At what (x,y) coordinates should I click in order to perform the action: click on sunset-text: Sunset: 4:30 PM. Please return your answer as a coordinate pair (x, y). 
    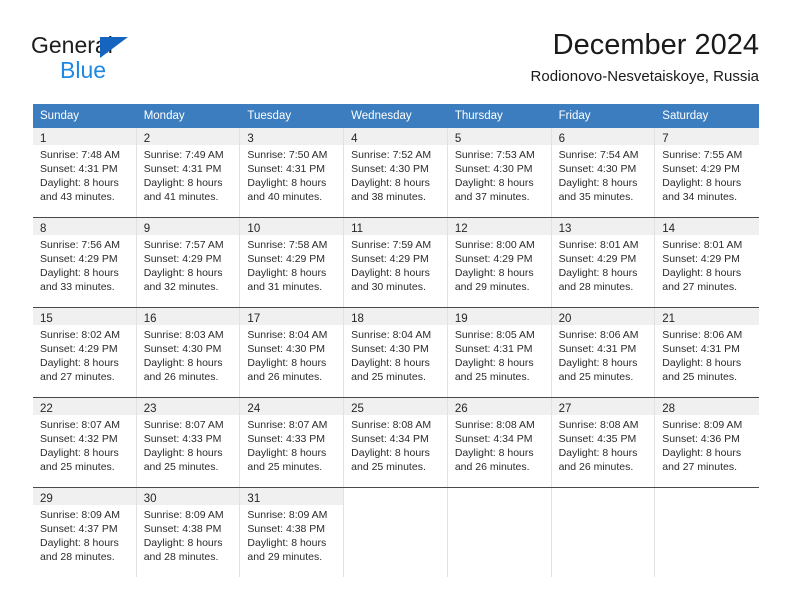
    Looking at the image, I should click on (597, 169).